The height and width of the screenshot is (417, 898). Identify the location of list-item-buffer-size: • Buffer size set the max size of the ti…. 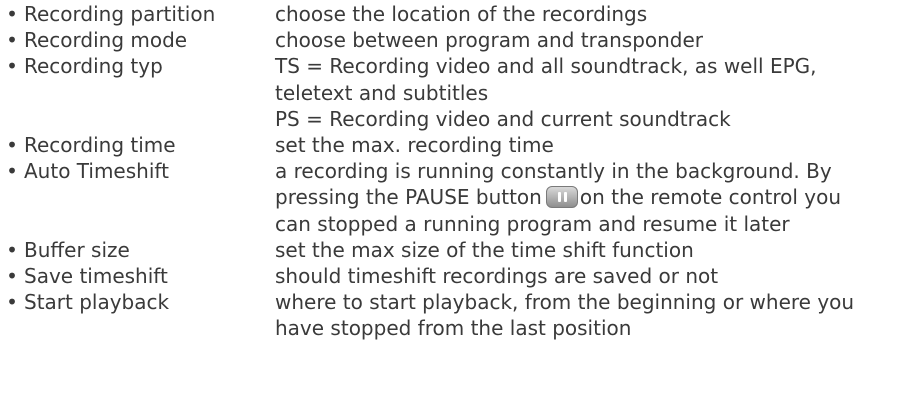
(449, 250).